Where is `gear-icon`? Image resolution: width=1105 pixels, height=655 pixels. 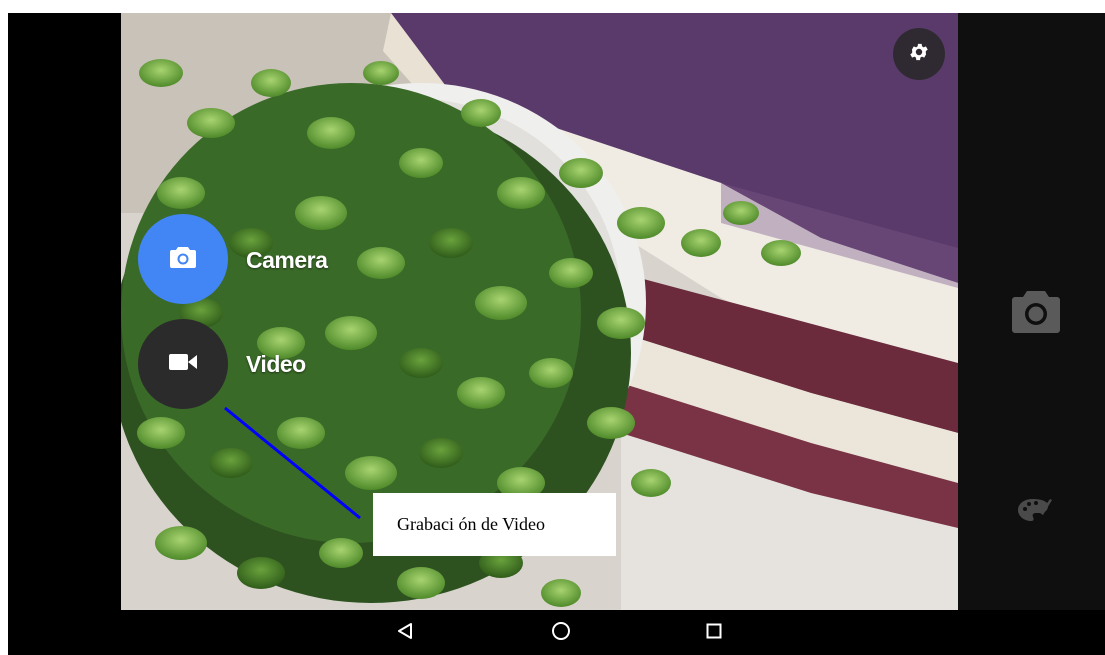 gear-icon is located at coordinates (919, 54).